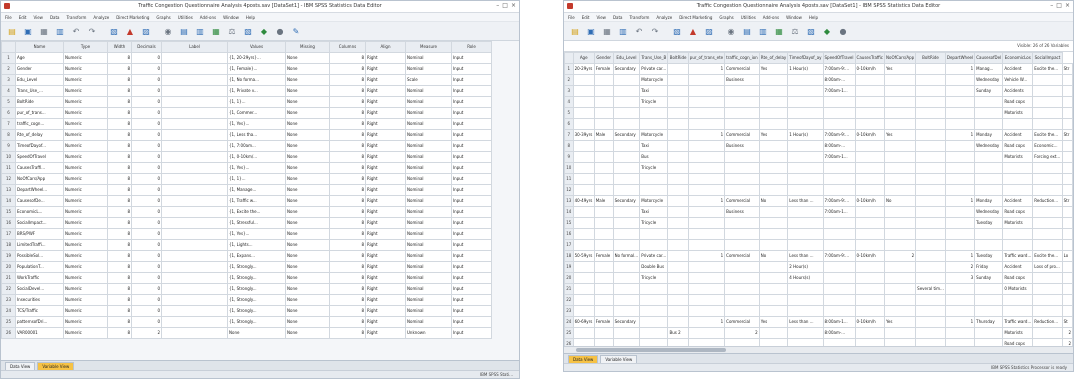  What do you see at coordinates (231, 17) in the screenshot?
I see `menu-item-window: Window` at bounding box center [231, 17].